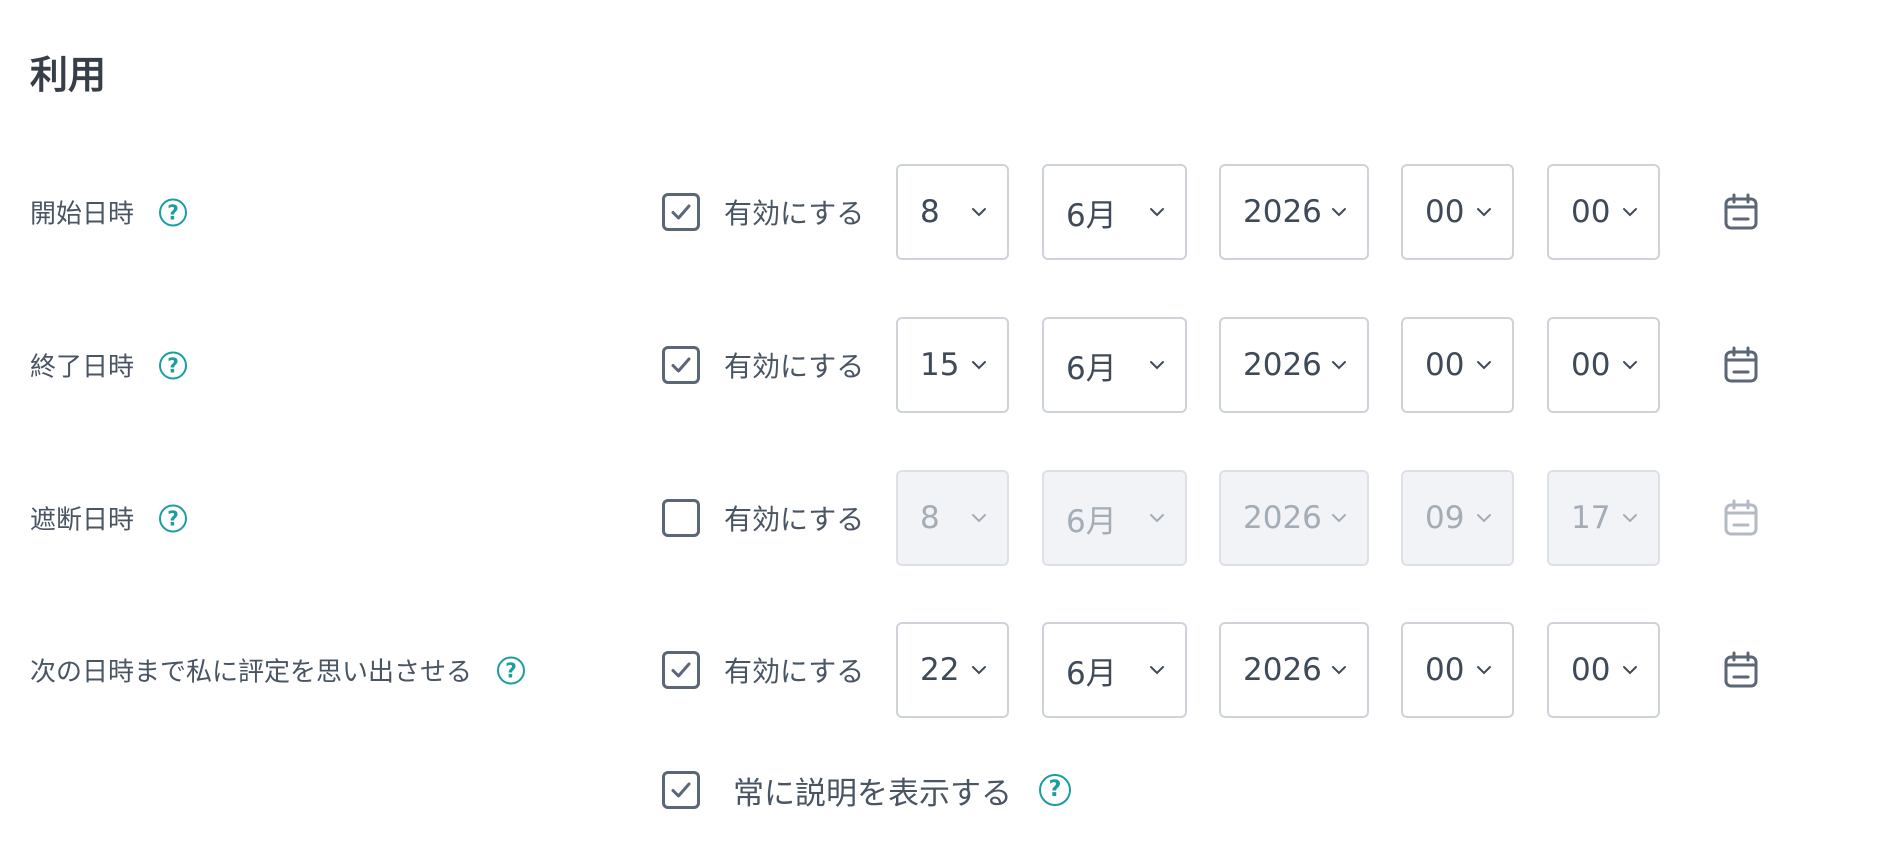  I want to click on day-value: 15, so click(940, 365).